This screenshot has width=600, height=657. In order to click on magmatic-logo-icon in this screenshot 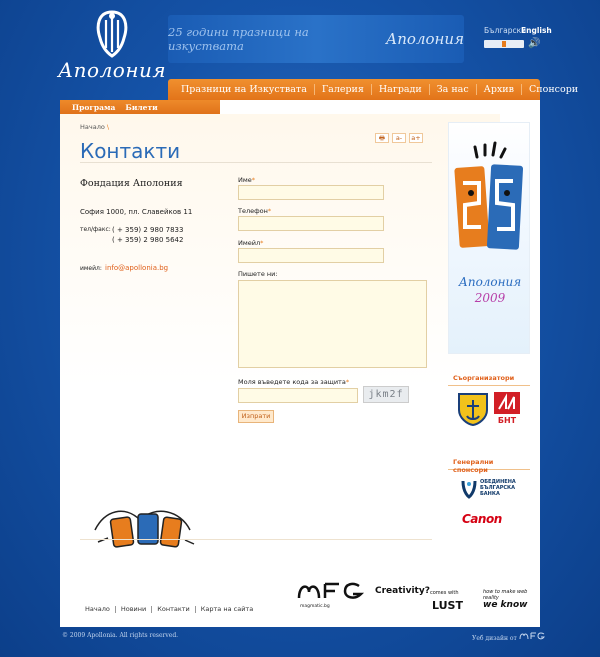, I will do `click(331, 591)`.